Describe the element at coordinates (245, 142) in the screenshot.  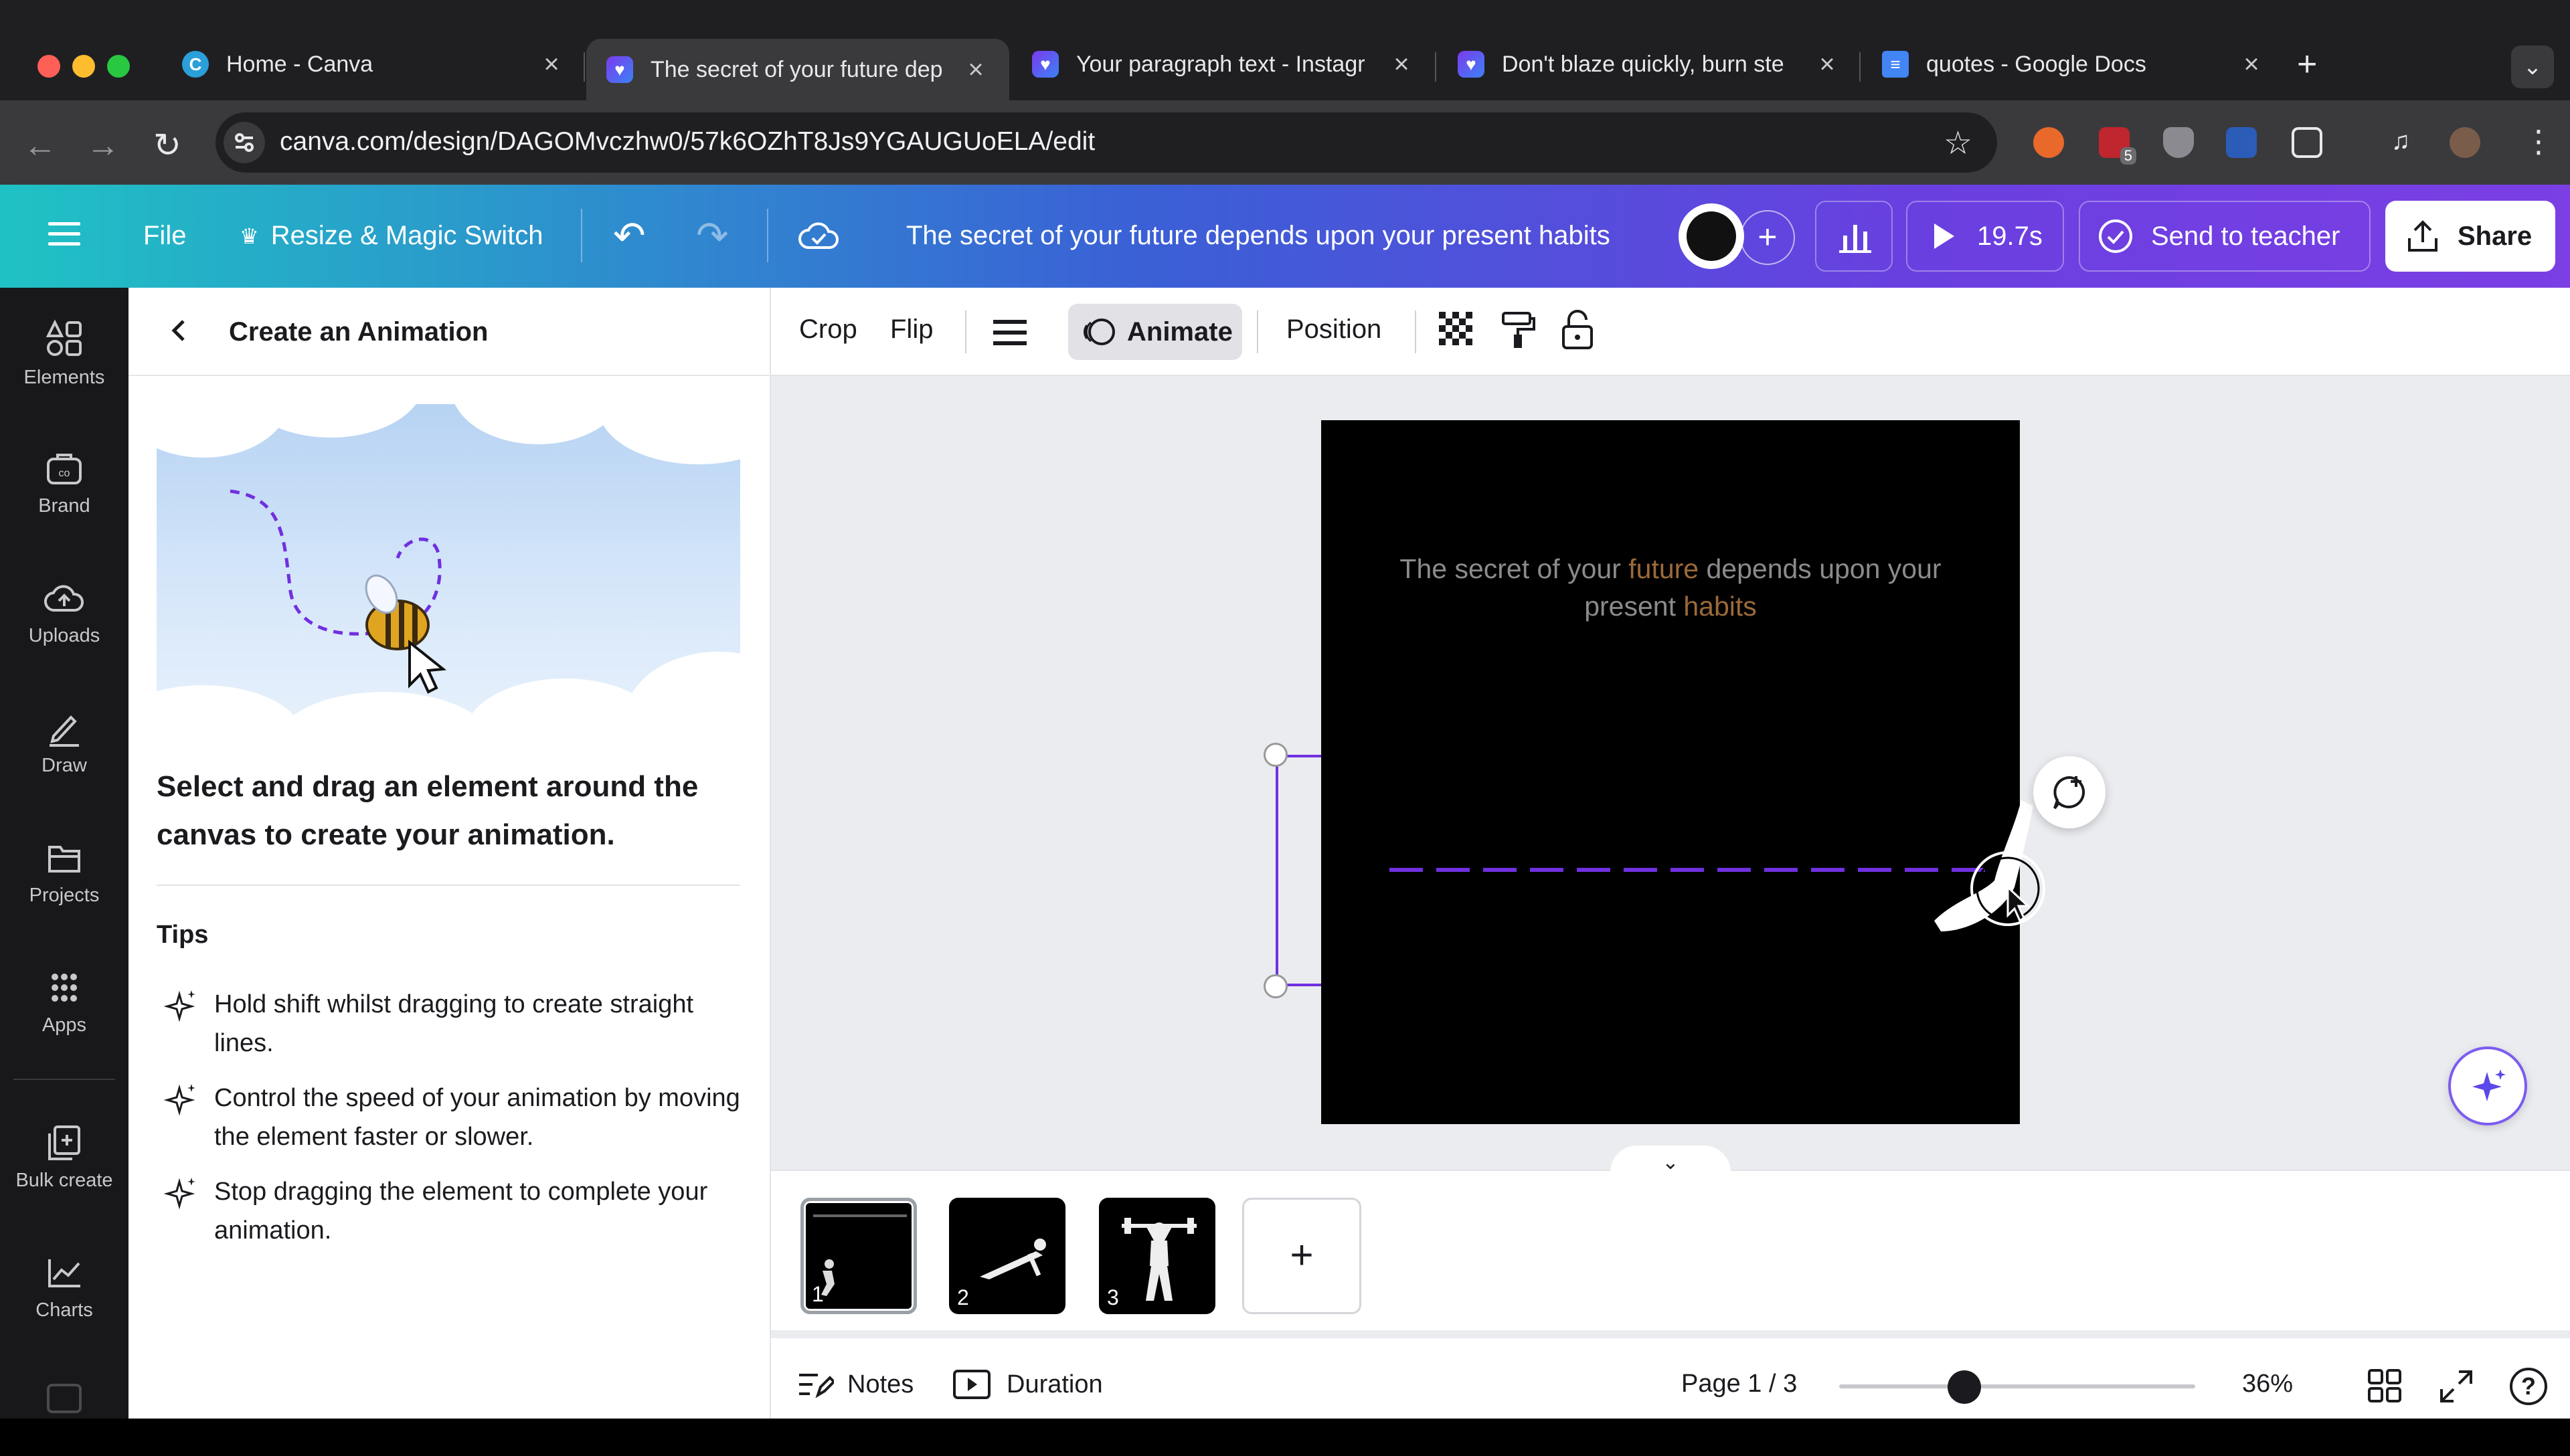
I see `site-info-icon` at that location.